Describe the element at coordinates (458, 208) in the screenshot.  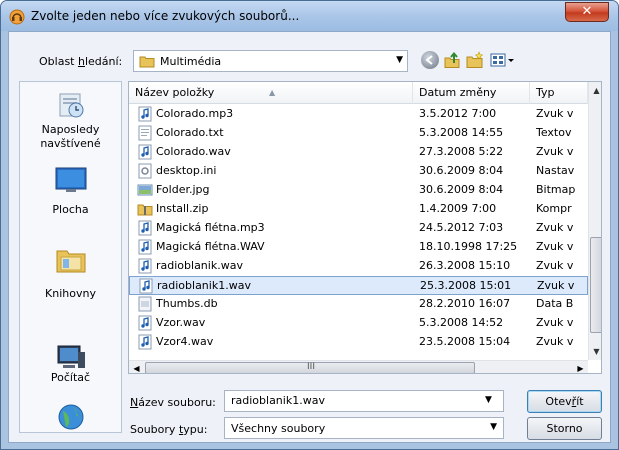
I see `file-date: 1.4.2009 7:00` at that location.